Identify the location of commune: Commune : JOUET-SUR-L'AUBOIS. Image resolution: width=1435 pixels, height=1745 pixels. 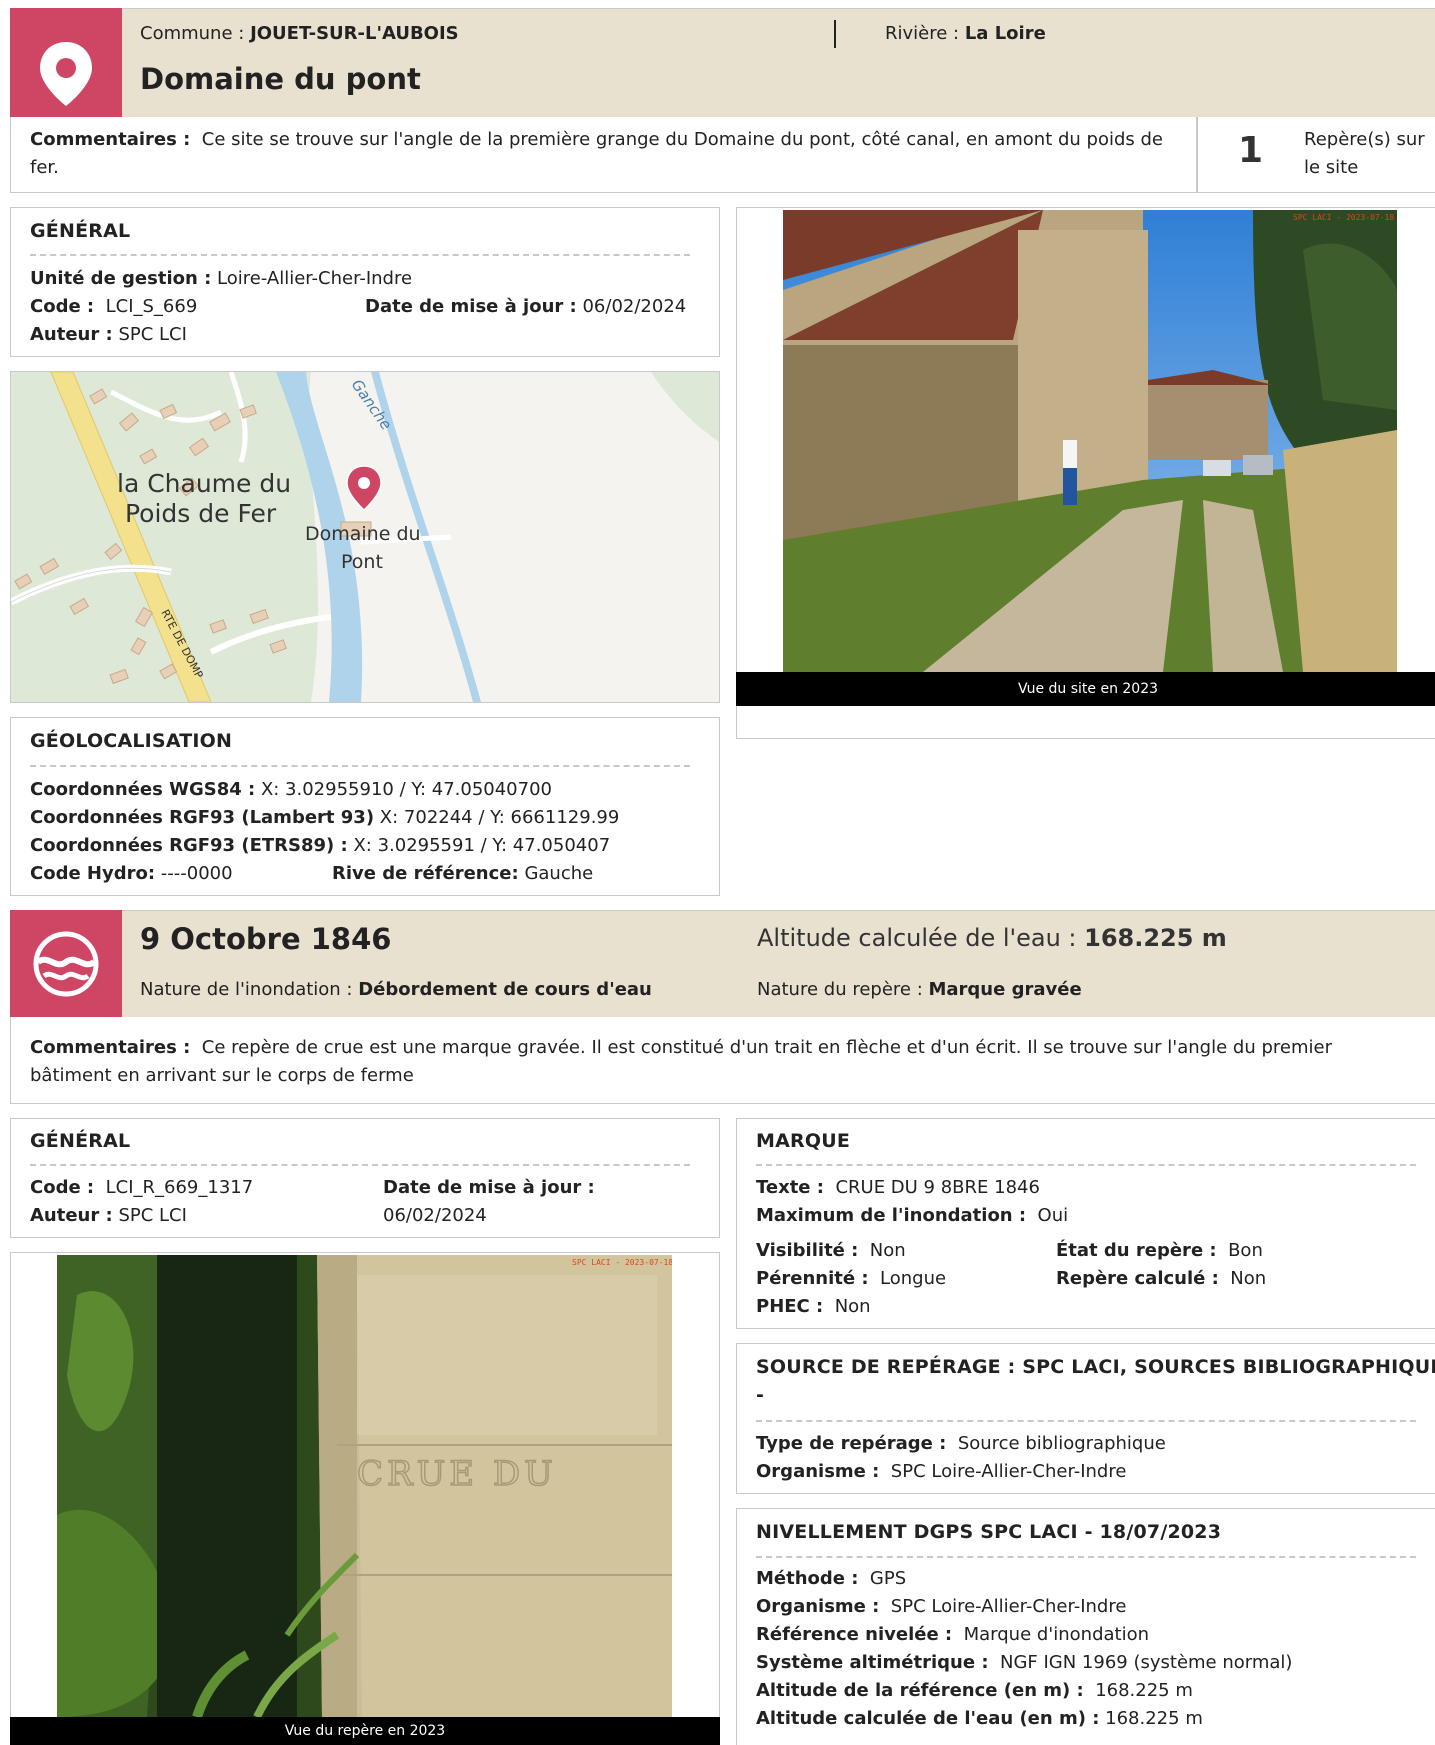
(299, 33).